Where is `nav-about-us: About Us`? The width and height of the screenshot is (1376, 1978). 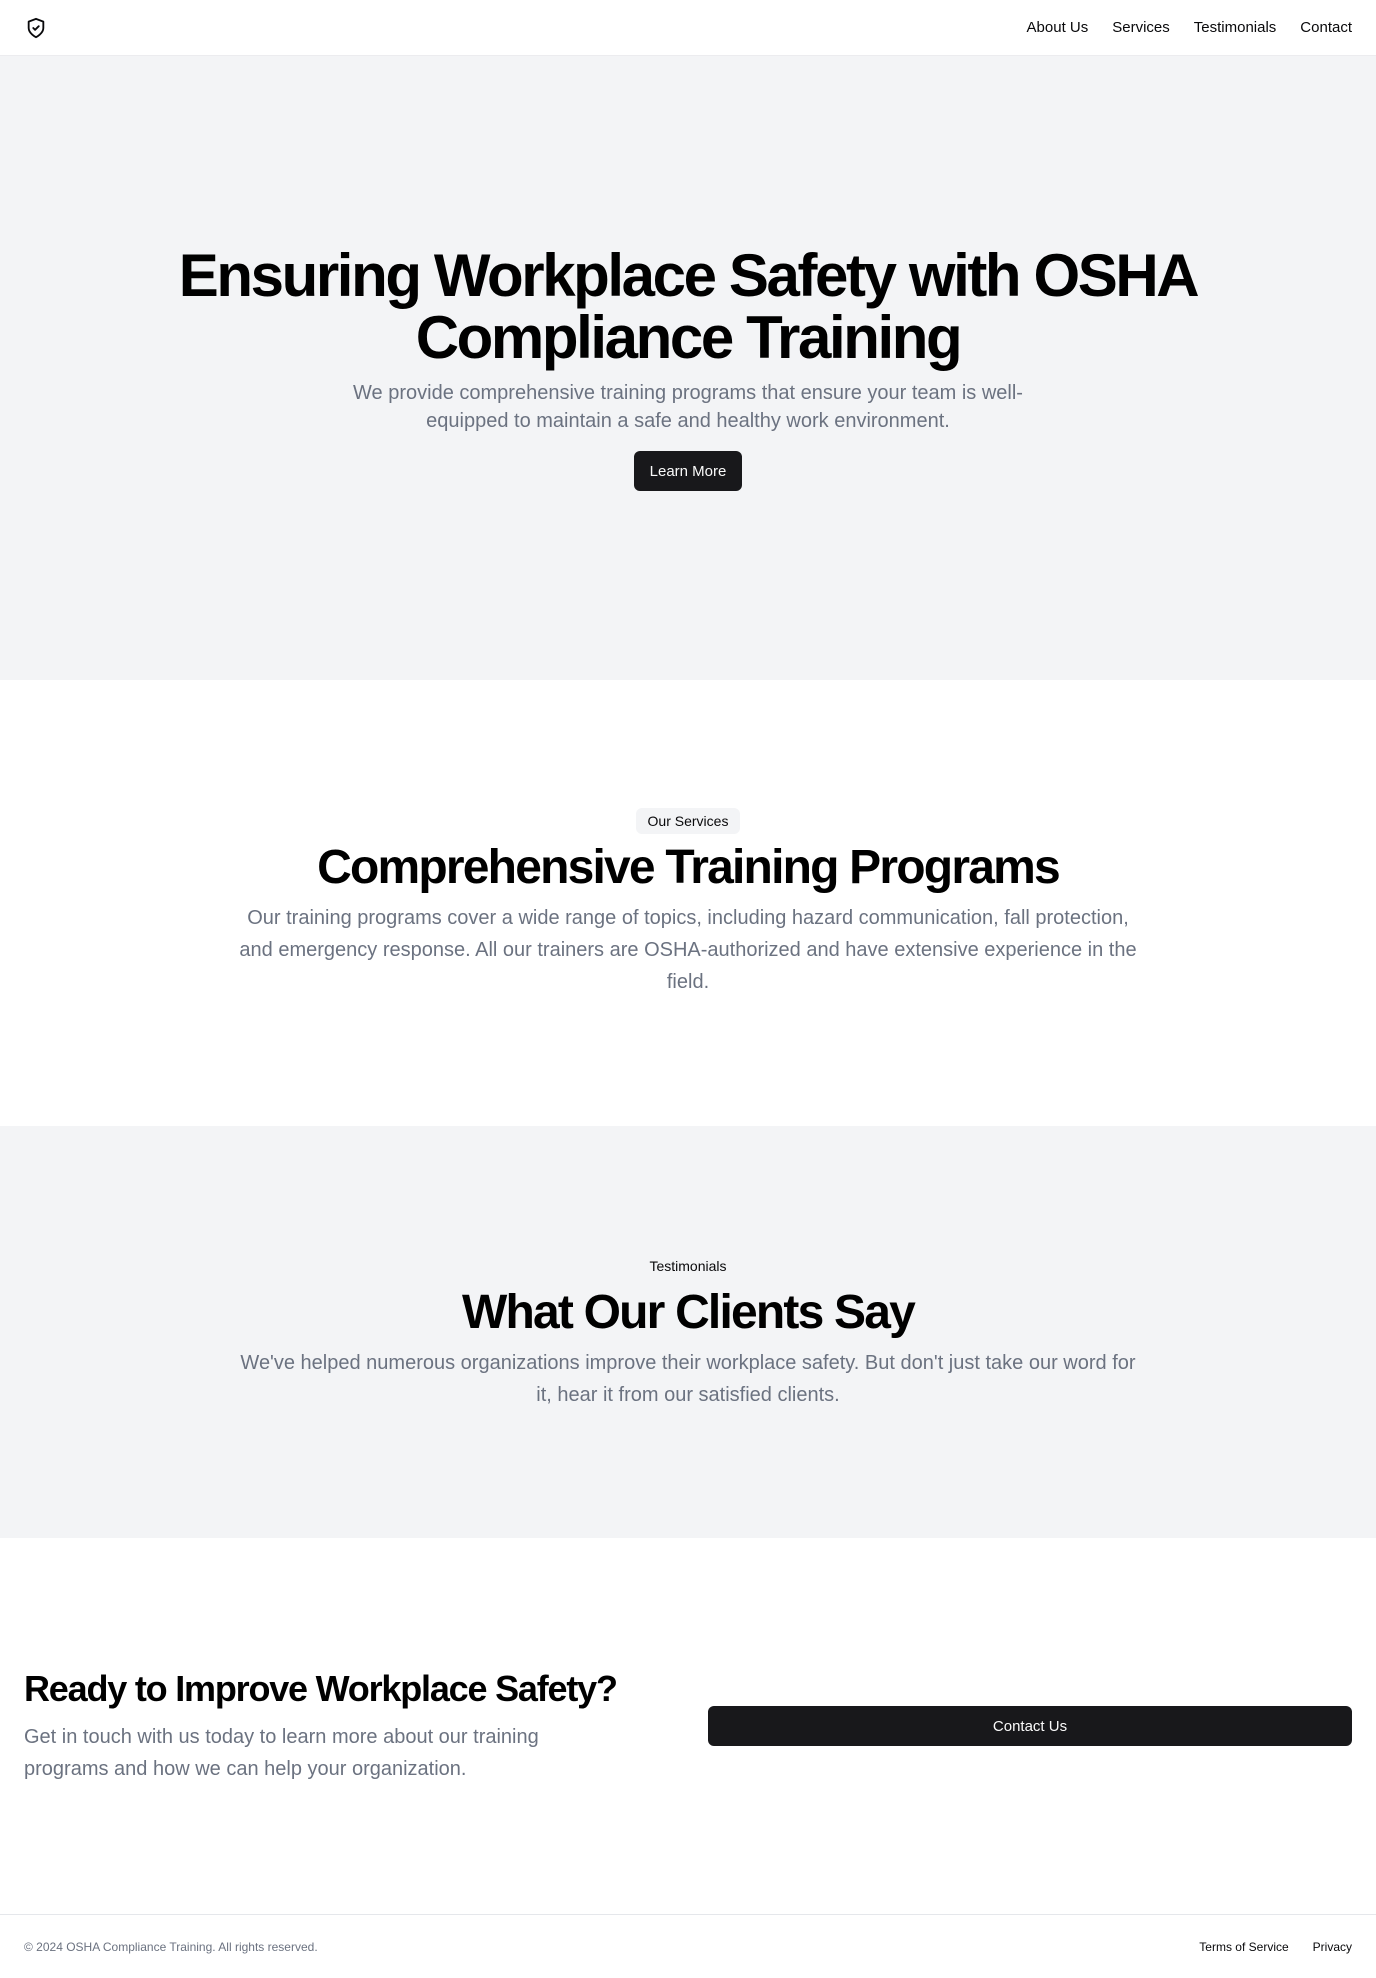
nav-about-us: About Us is located at coordinates (1058, 27).